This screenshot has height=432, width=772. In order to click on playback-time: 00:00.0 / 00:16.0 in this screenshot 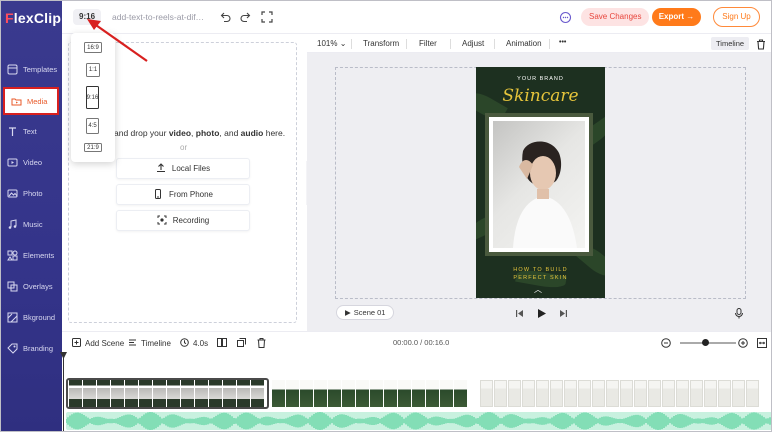, I will do `click(421, 342)`.